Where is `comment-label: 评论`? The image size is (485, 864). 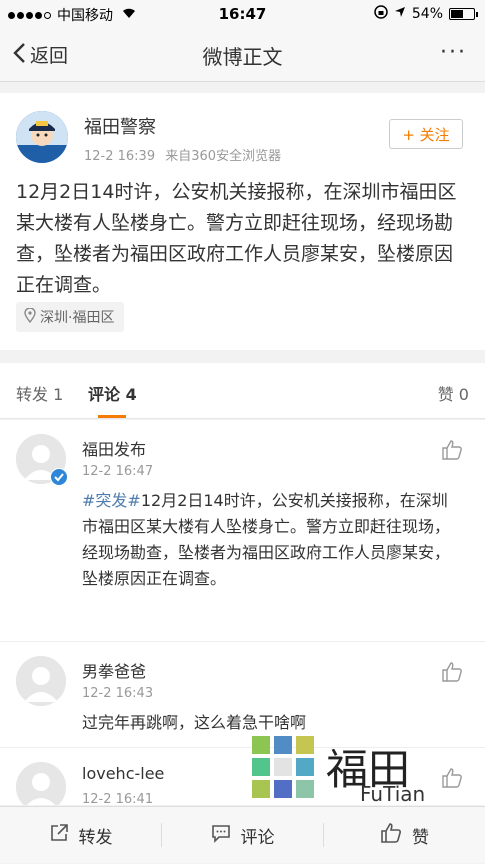
comment-label: 评论 is located at coordinates (257, 838).